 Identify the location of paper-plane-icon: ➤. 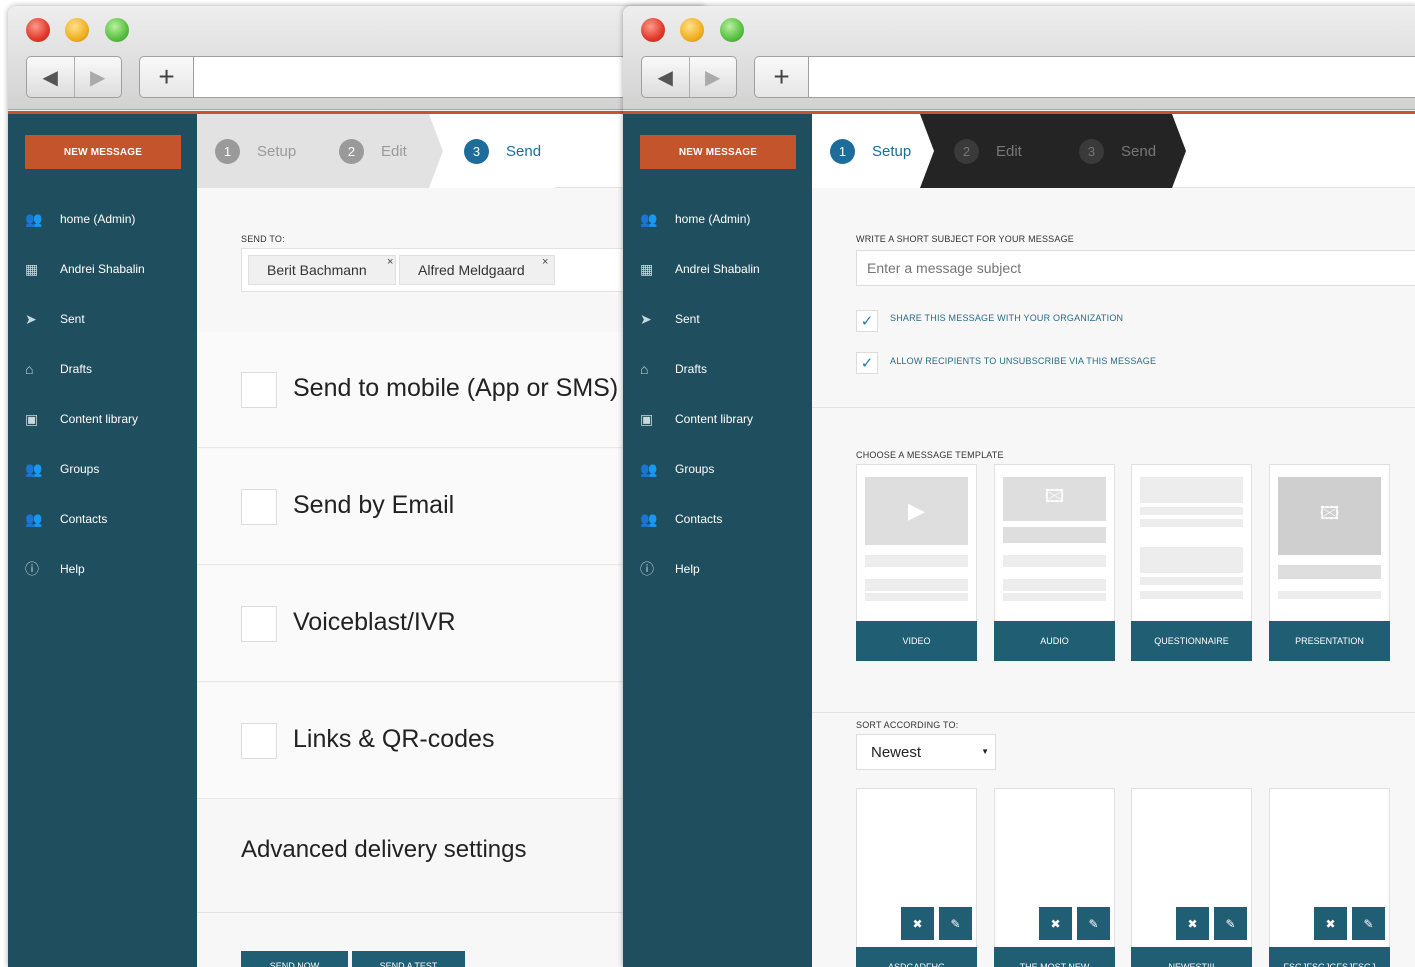
(646, 318).